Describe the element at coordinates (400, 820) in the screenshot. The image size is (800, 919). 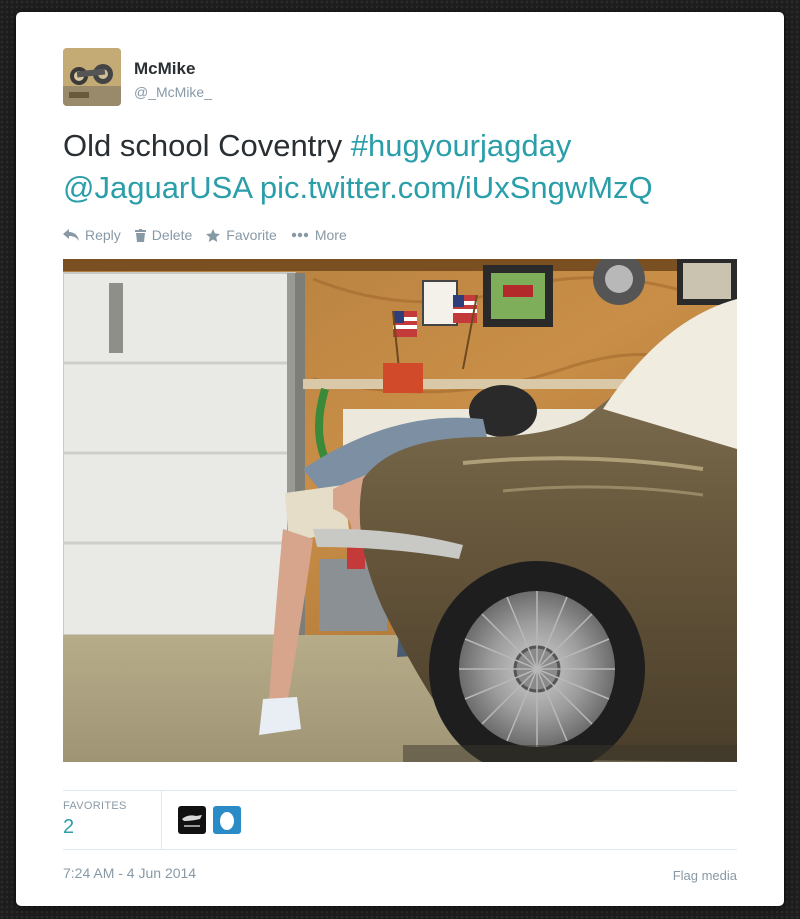
I see `tweet-stats: FAVORITES 2` at that location.